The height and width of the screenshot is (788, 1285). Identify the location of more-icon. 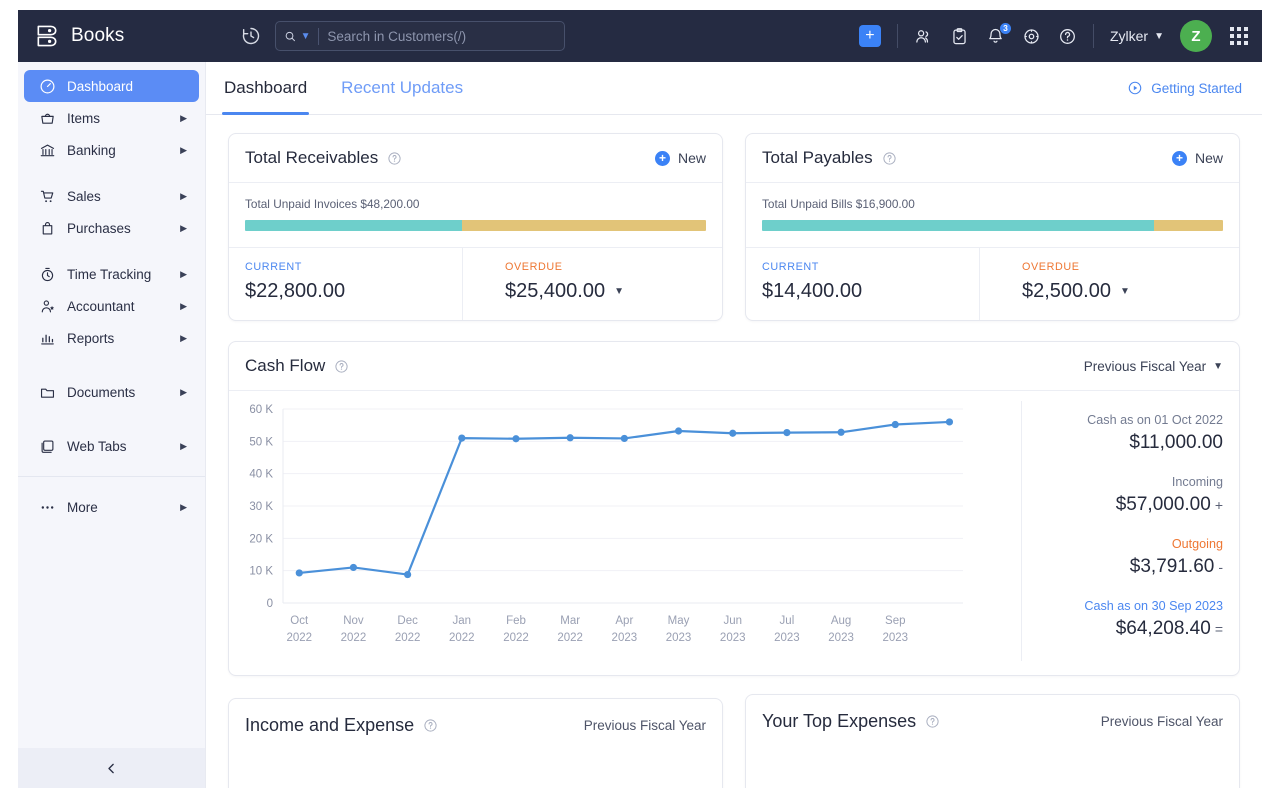
(47, 507).